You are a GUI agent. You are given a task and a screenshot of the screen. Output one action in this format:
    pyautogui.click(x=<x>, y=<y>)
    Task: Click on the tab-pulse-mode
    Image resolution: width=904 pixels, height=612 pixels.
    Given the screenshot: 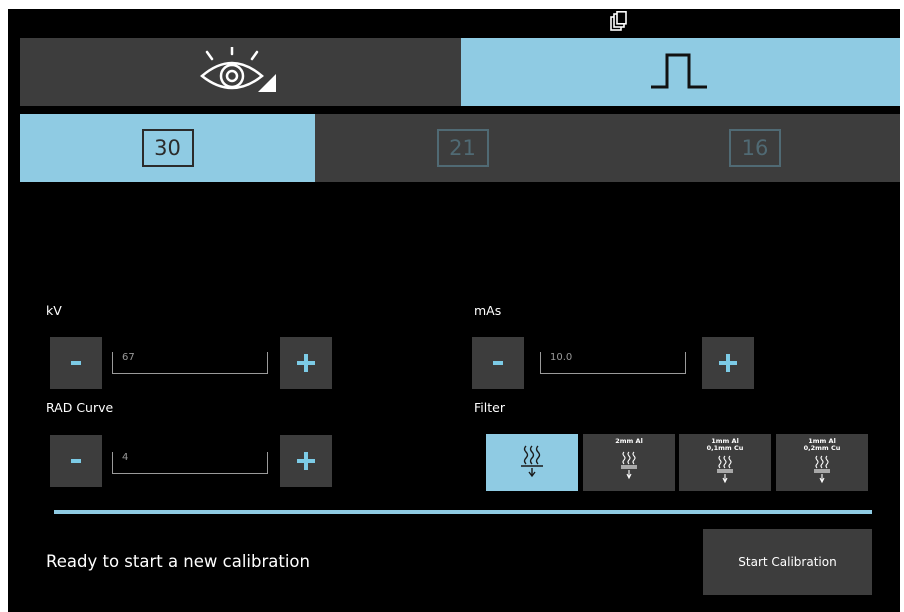 What is the action you would take?
    pyautogui.click(x=680, y=72)
    